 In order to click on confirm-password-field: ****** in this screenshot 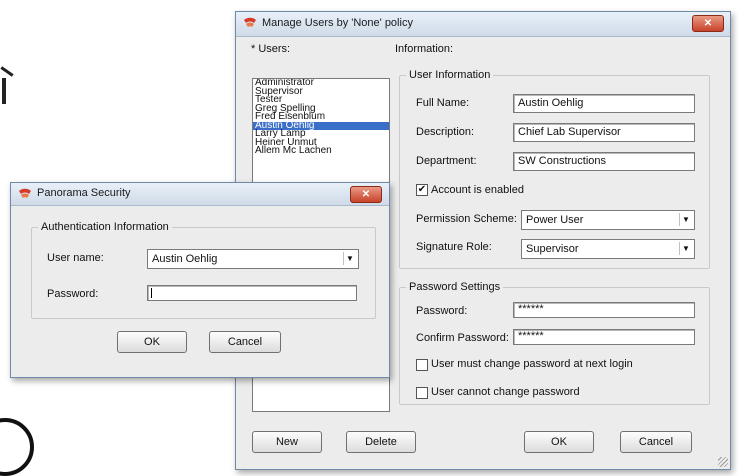, I will do `click(604, 337)`.